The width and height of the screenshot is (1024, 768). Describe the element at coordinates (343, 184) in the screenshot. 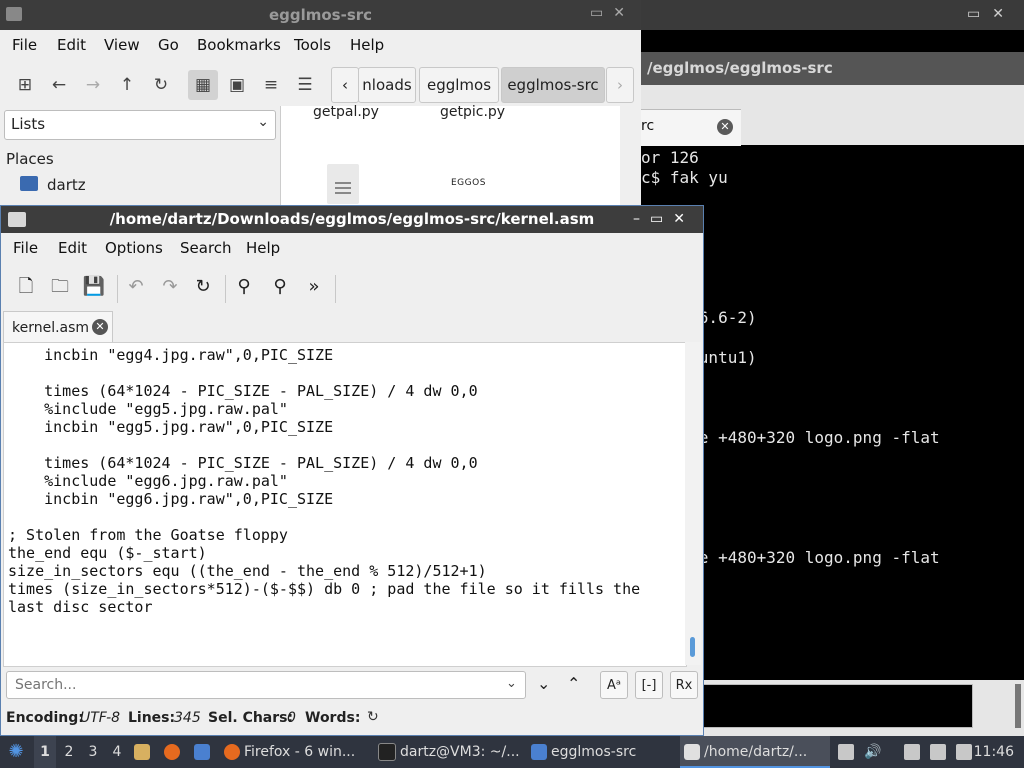

I see `document-icon` at that location.